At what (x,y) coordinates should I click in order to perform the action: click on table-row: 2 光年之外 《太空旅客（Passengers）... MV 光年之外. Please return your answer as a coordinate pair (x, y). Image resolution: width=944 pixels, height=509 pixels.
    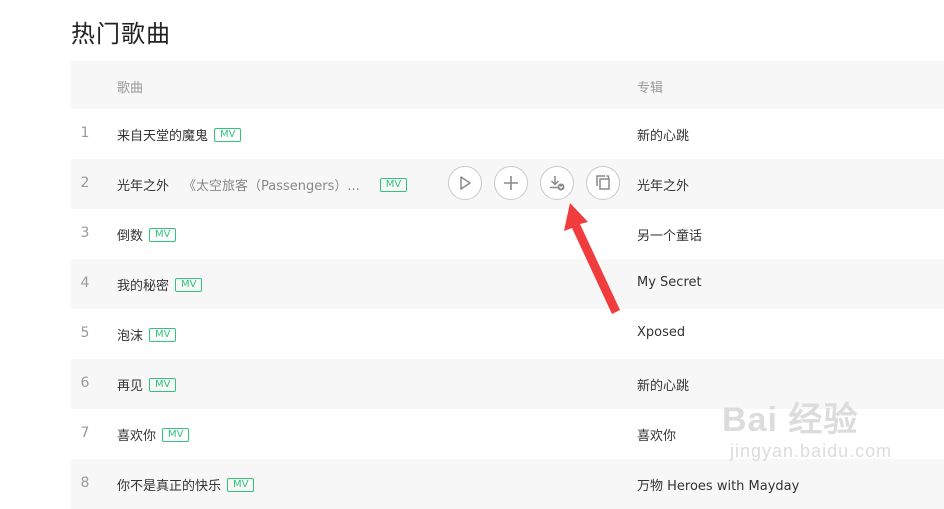
    Looking at the image, I should click on (507, 184).